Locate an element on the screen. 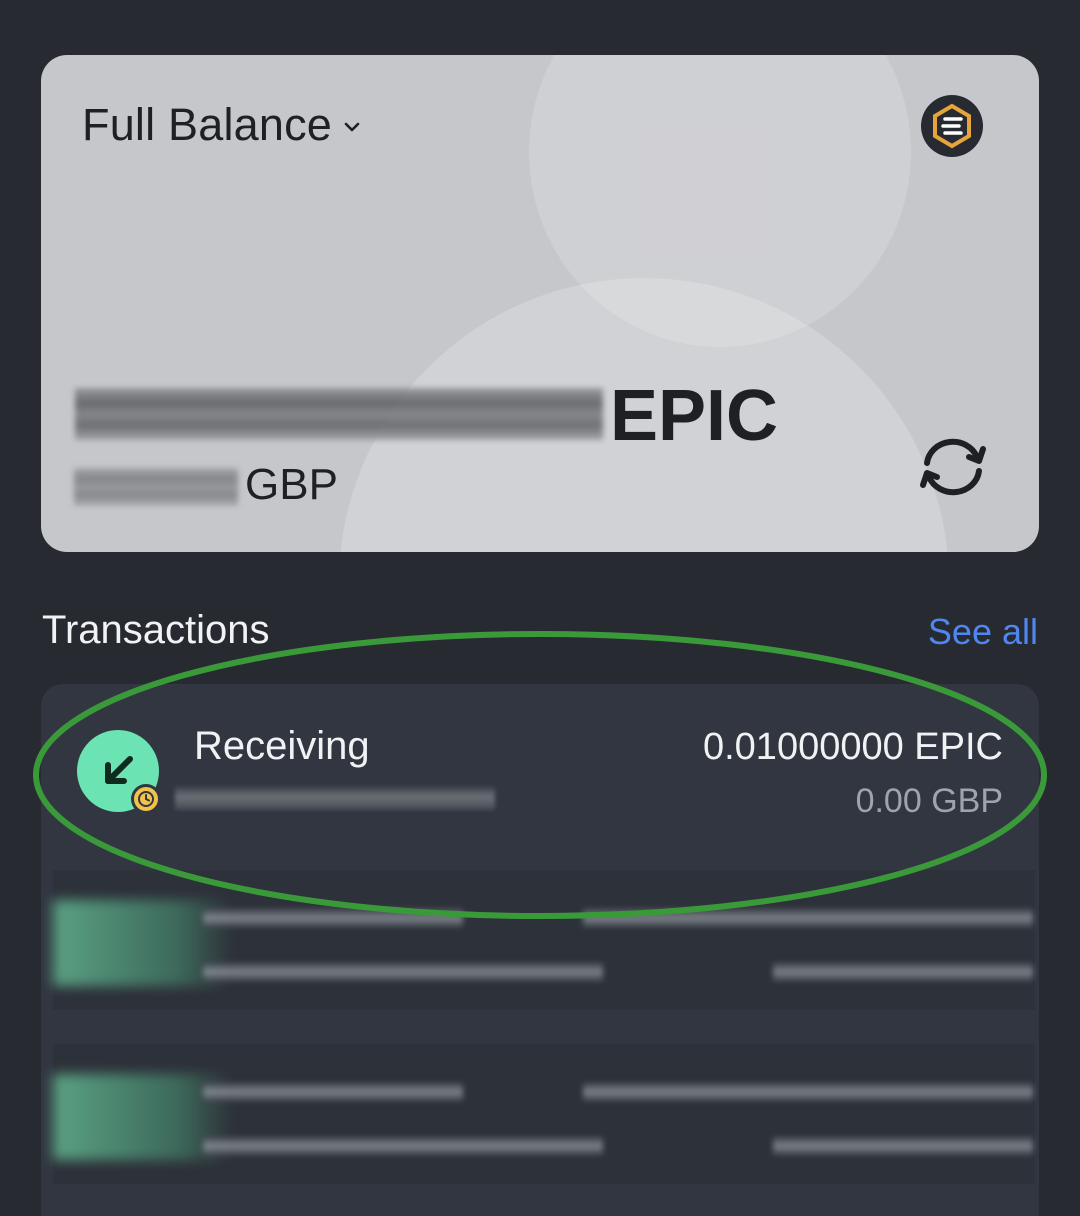 Image resolution: width=1080 pixels, height=1216 pixels. epic-coin-logo is located at coordinates (952, 126).